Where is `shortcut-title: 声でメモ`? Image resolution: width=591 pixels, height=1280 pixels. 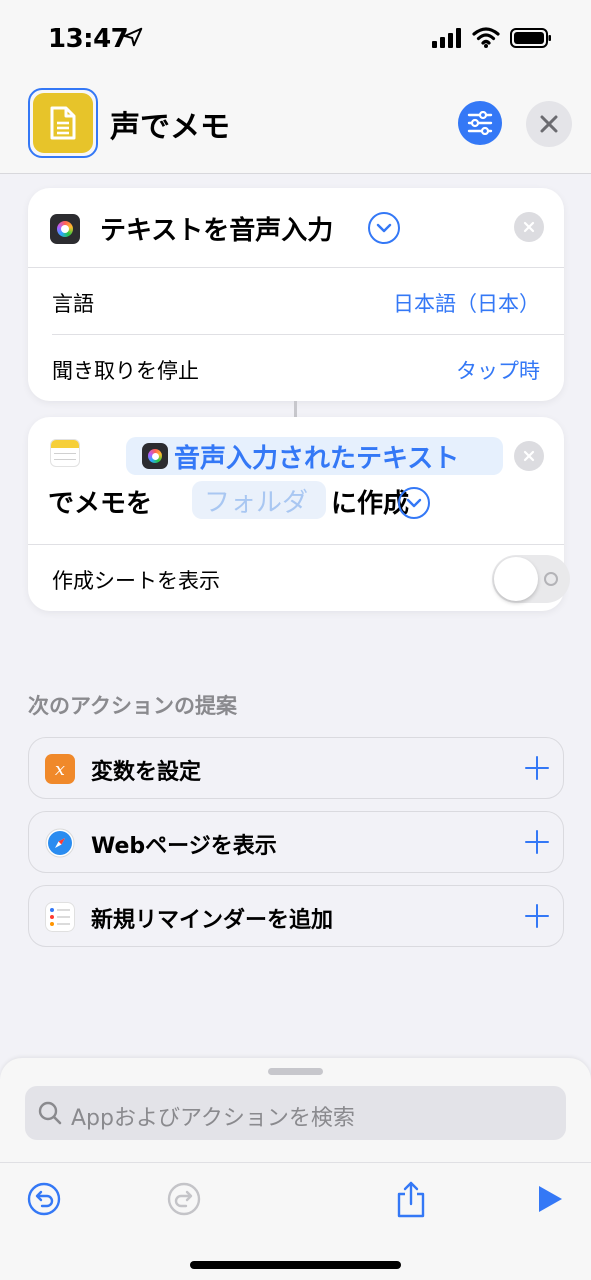 shortcut-title: 声でメモ is located at coordinates (170, 124).